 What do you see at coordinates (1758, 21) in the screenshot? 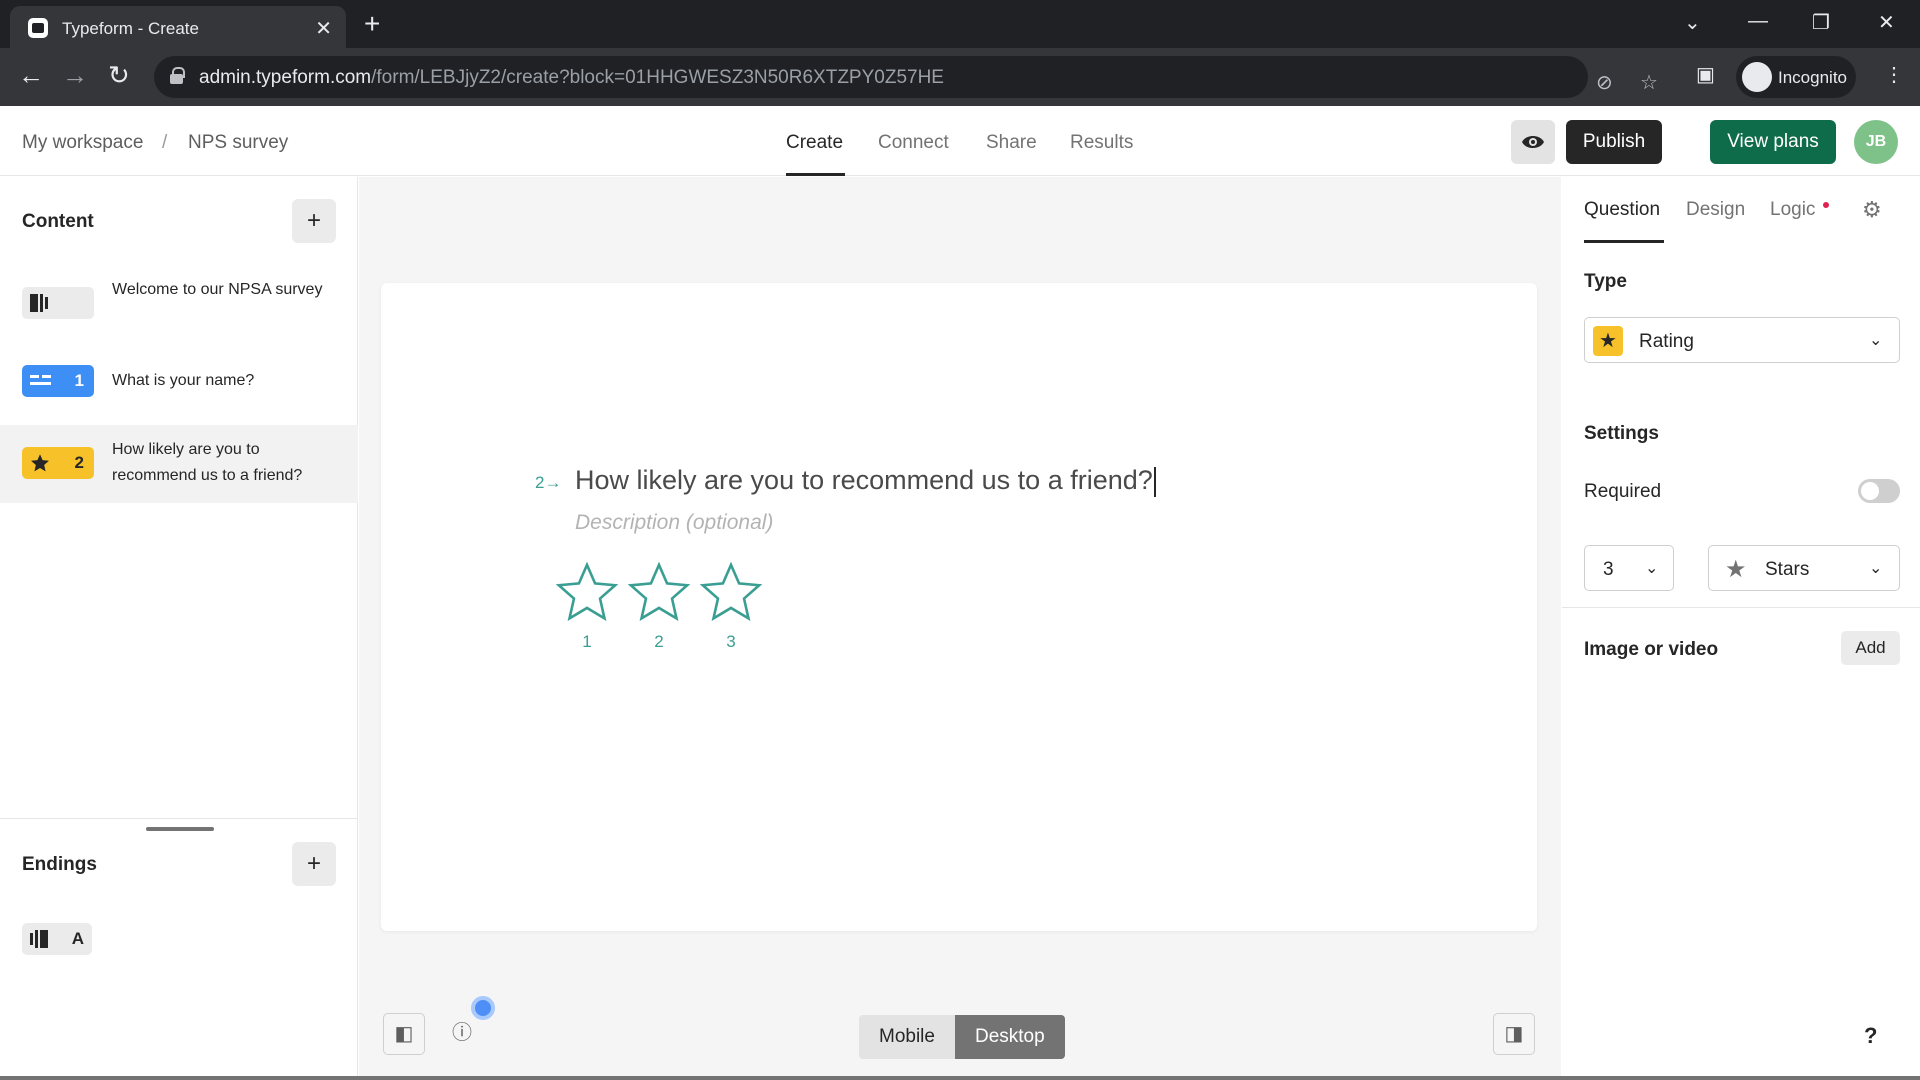
I see `minimize-icon: —` at bounding box center [1758, 21].